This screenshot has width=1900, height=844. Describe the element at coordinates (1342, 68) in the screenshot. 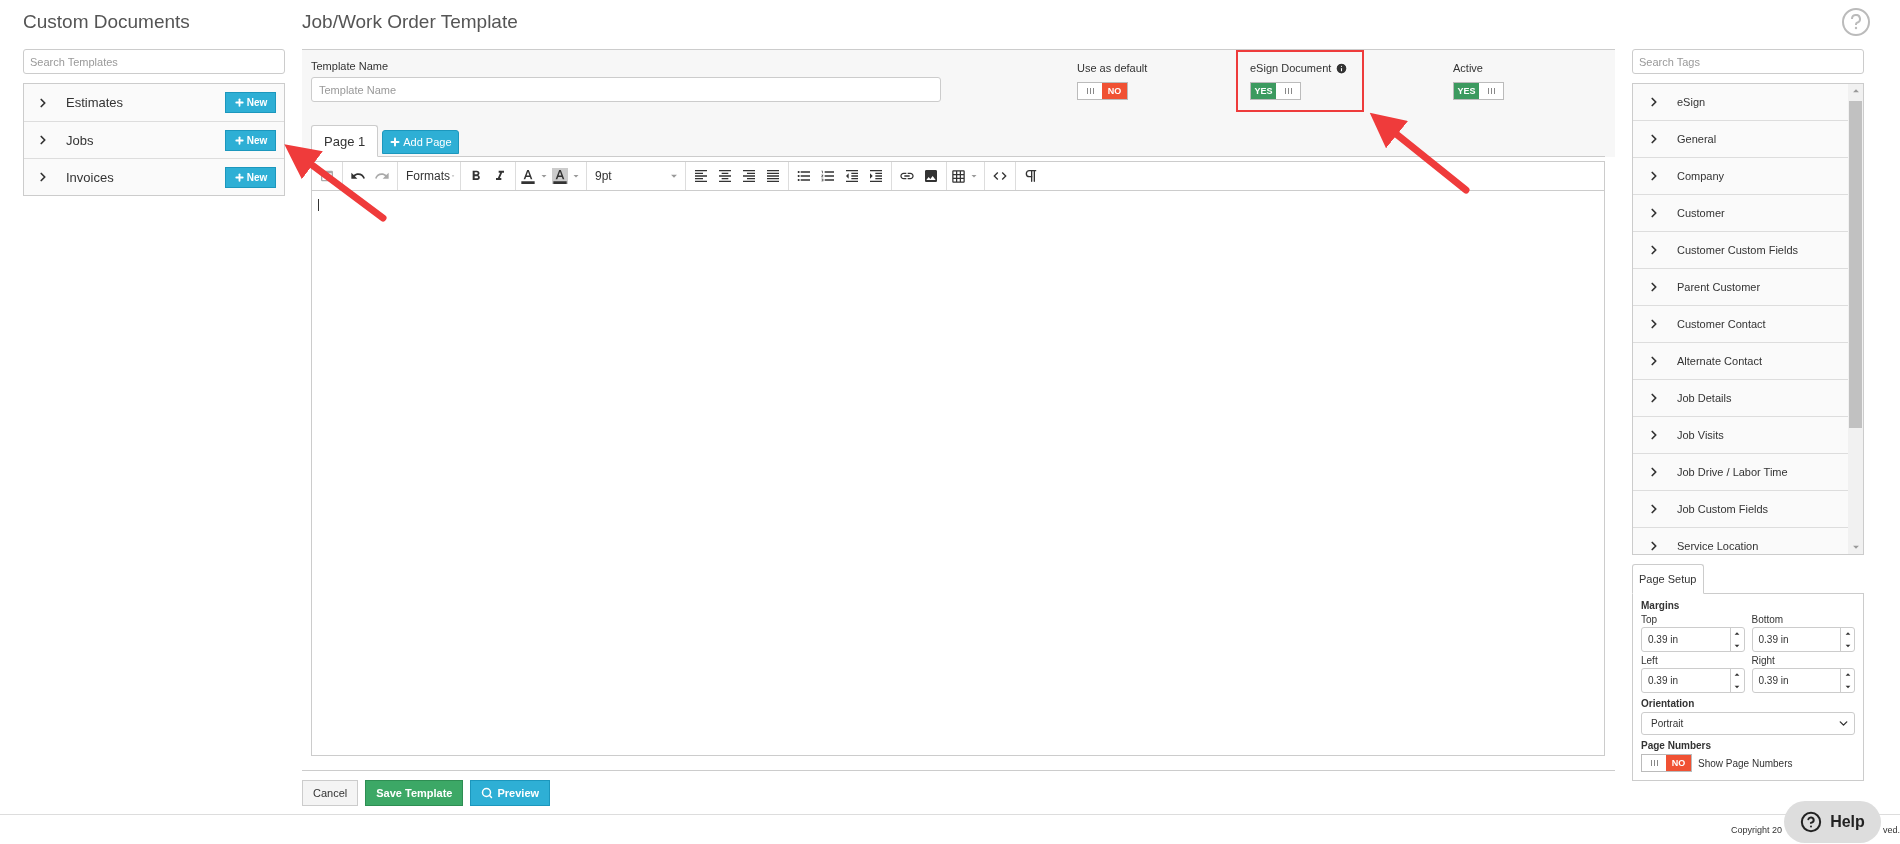

I see `info-icon` at that location.